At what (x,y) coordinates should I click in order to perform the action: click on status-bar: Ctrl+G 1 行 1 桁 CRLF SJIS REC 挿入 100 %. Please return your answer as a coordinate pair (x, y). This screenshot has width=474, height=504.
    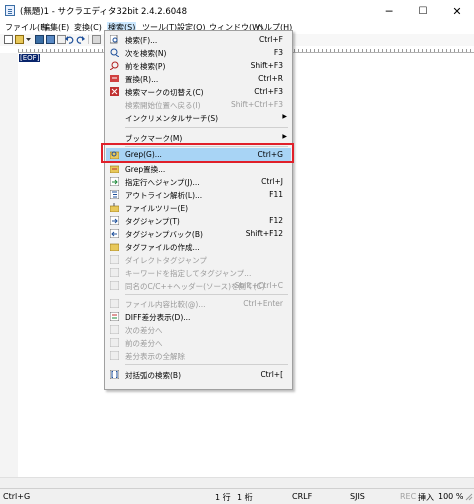
    Looking at the image, I should click on (237, 496).